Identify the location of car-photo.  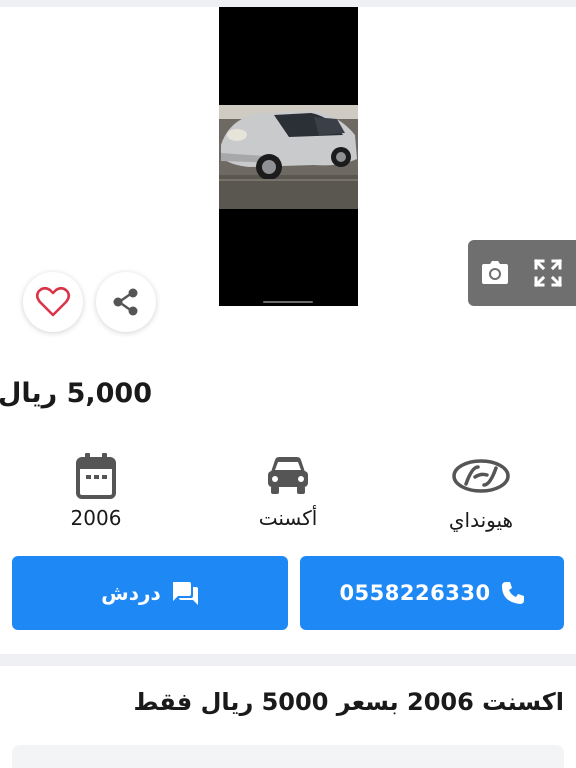
(288, 157).